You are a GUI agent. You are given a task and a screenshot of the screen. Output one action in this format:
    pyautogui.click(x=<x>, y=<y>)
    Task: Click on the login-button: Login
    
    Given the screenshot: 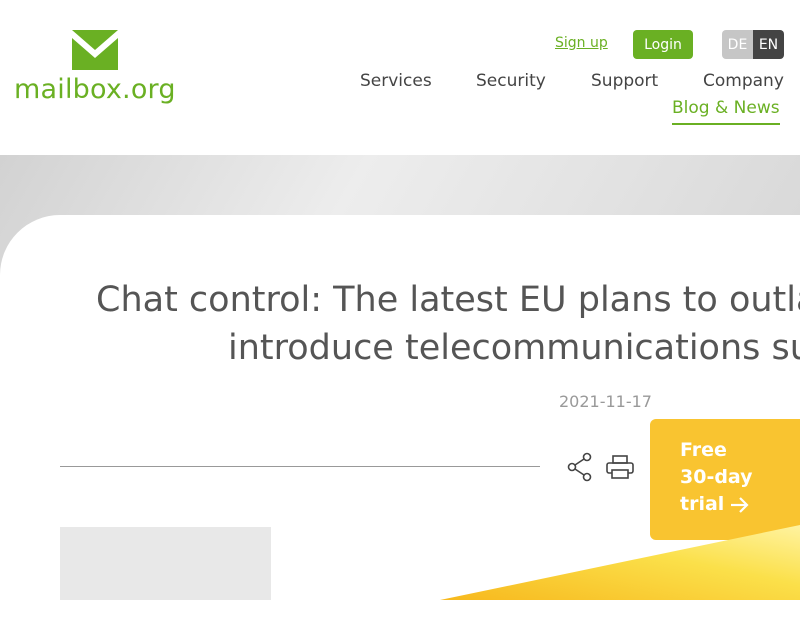 What is the action you would take?
    pyautogui.click(x=663, y=44)
    